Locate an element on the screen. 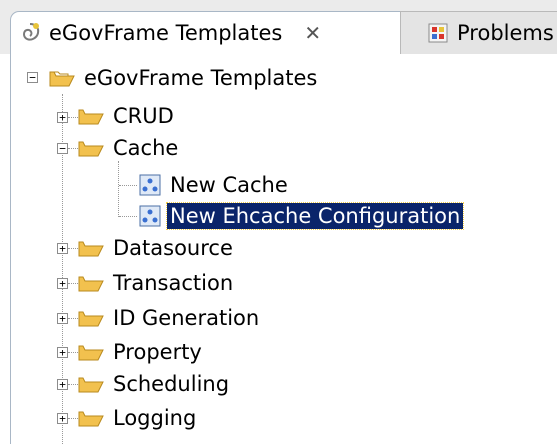 This screenshot has height=444, width=557. tree-label: Cache is located at coordinates (146, 148).